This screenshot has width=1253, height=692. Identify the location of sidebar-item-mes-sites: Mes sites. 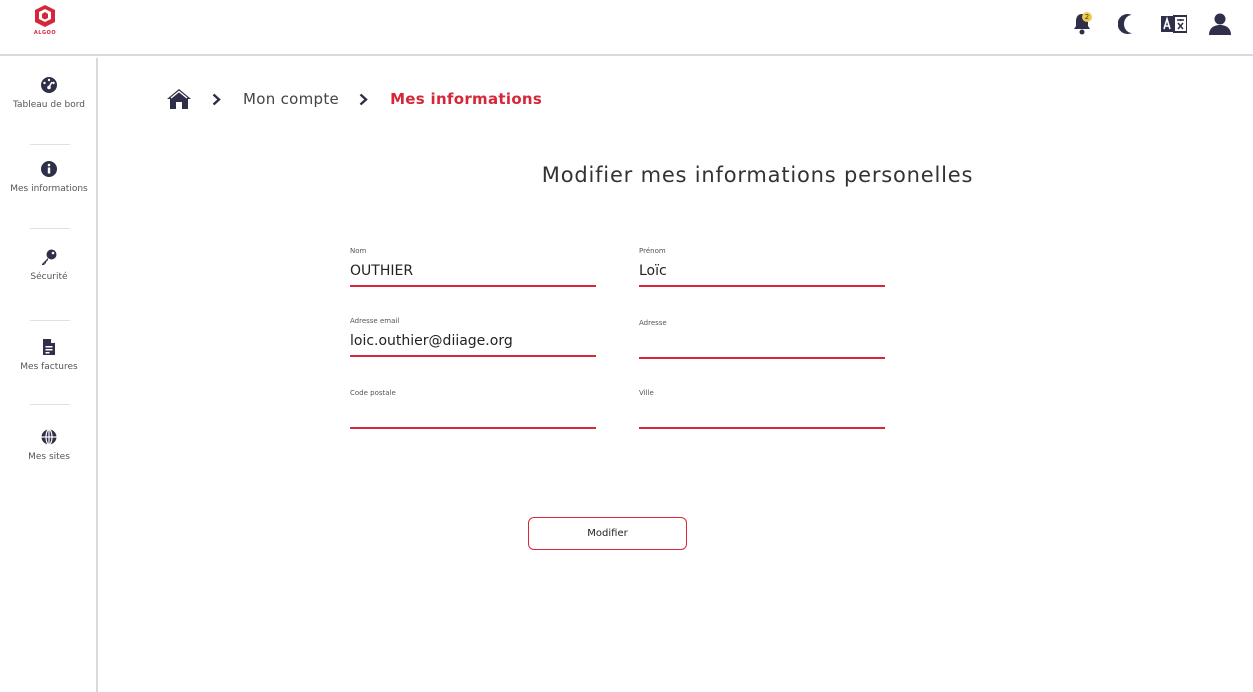
(49, 444).